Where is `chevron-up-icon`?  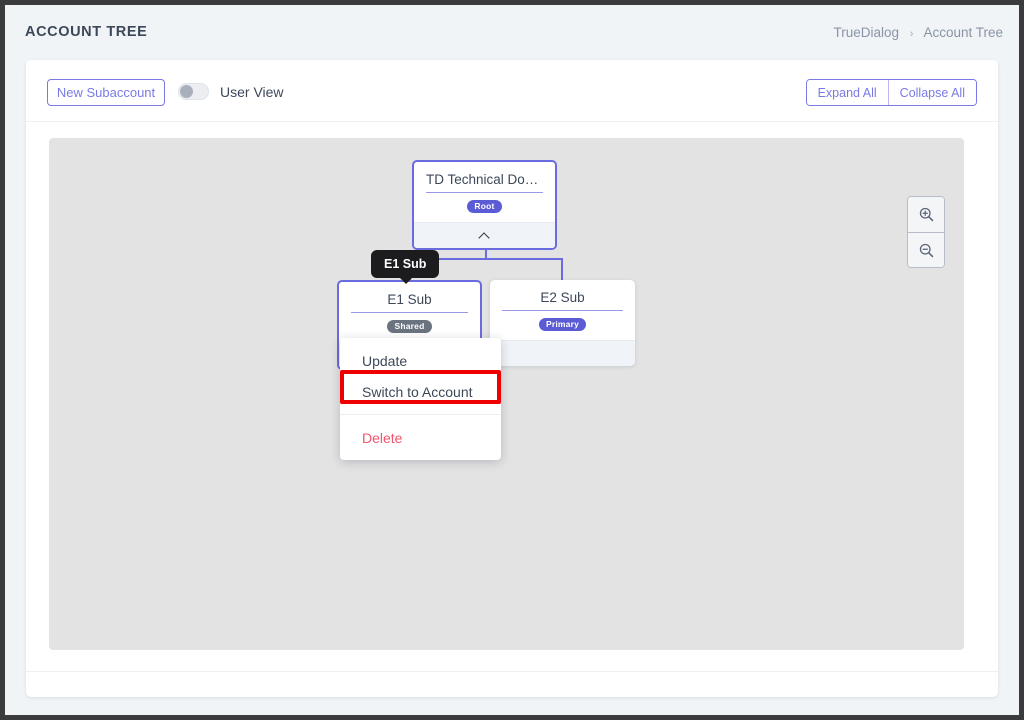
chevron-up-icon is located at coordinates (484, 235).